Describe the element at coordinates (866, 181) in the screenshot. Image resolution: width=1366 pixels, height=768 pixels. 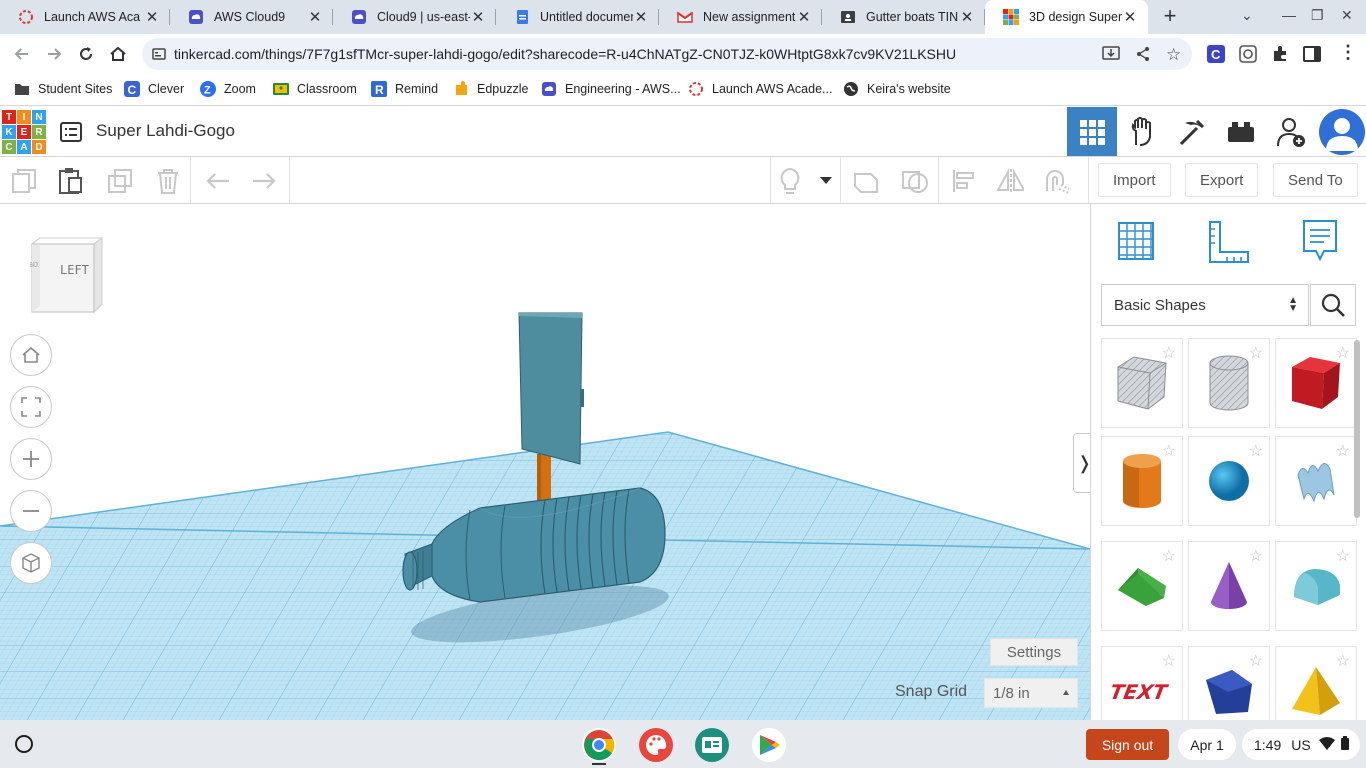
I see `group-button` at that location.